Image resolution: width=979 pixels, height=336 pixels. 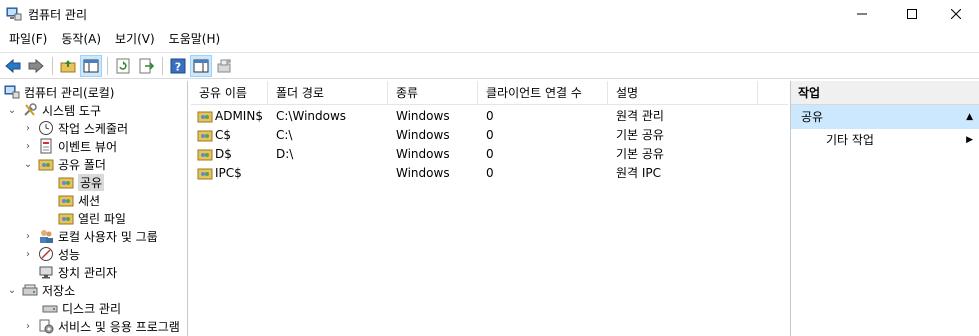 I want to click on tree-item-performance: › 성능, so click(x=51, y=254).